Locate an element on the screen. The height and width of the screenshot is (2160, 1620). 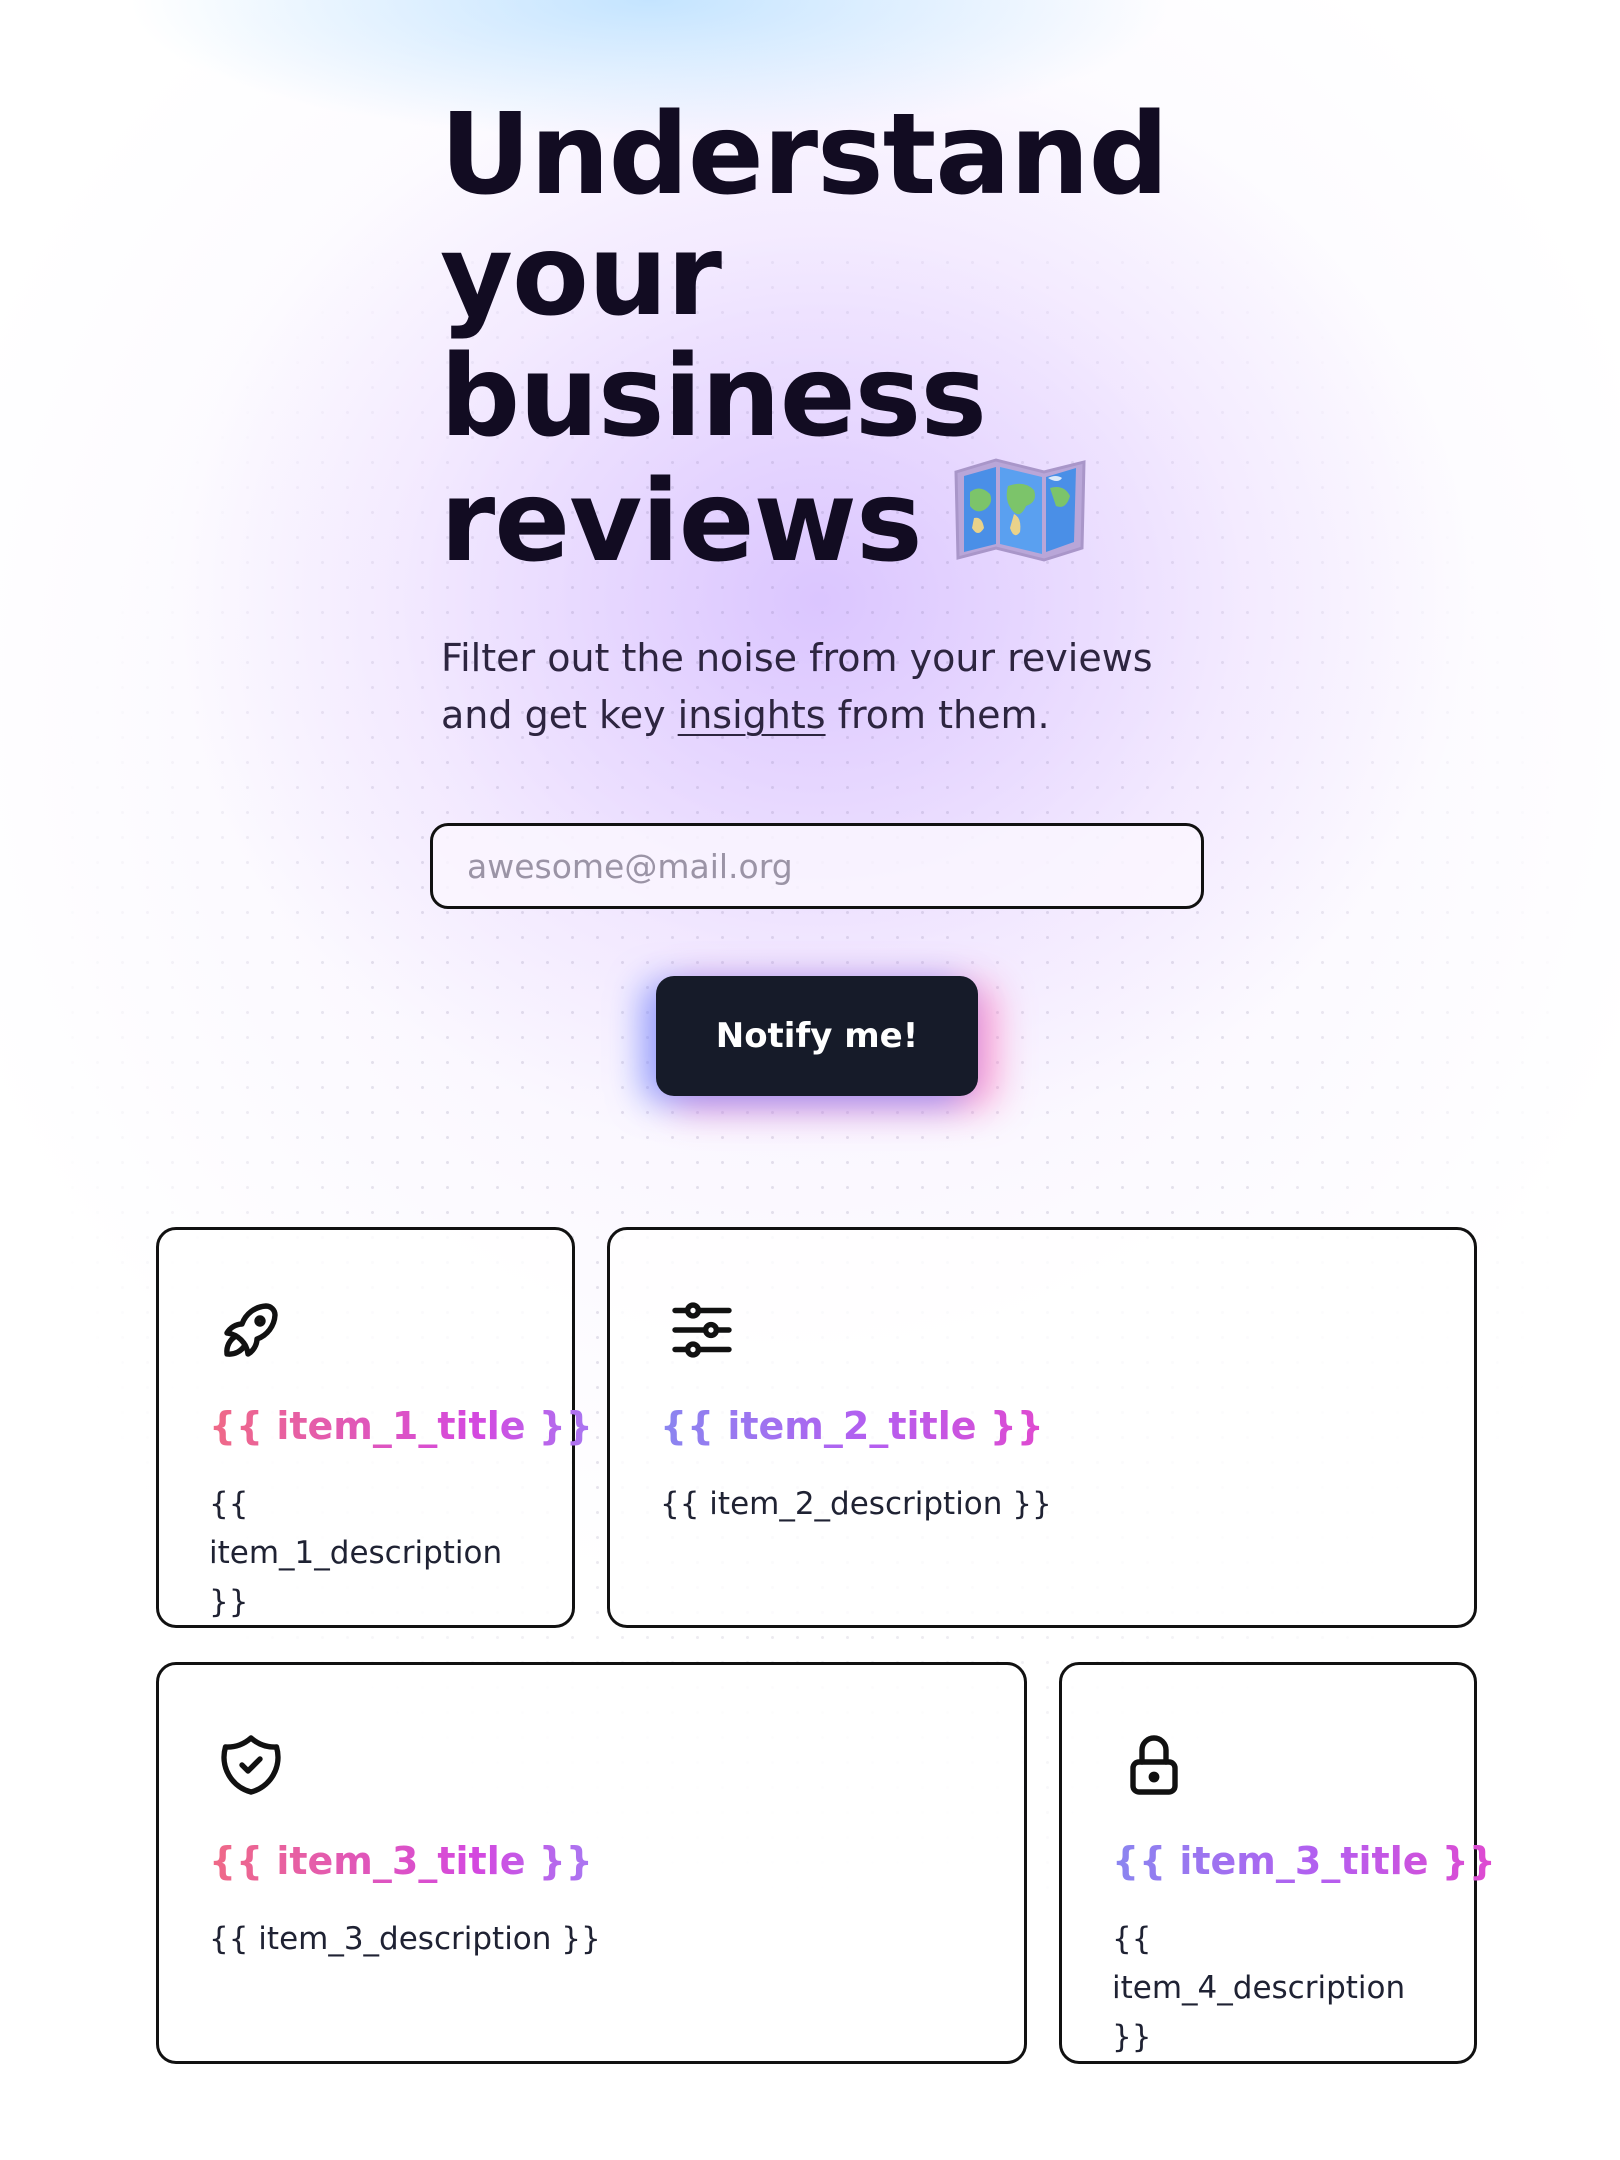
lock-icon is located at coordinates (1154, 1765).